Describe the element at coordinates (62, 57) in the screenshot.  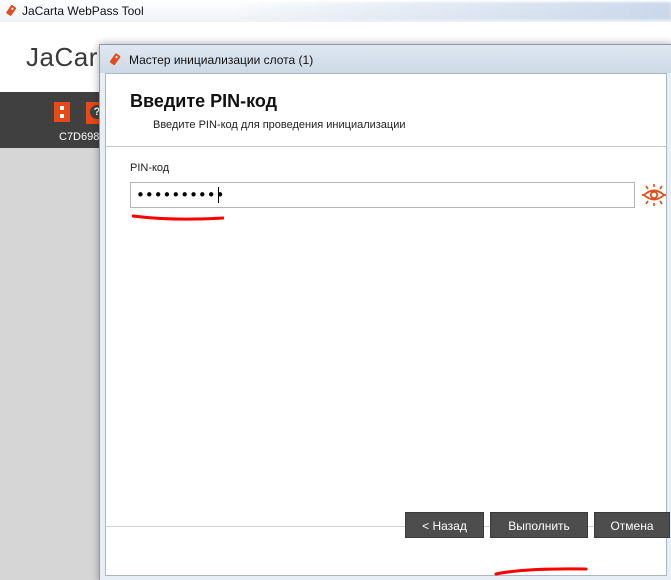
I see `app-logo: JaCar` at that location.